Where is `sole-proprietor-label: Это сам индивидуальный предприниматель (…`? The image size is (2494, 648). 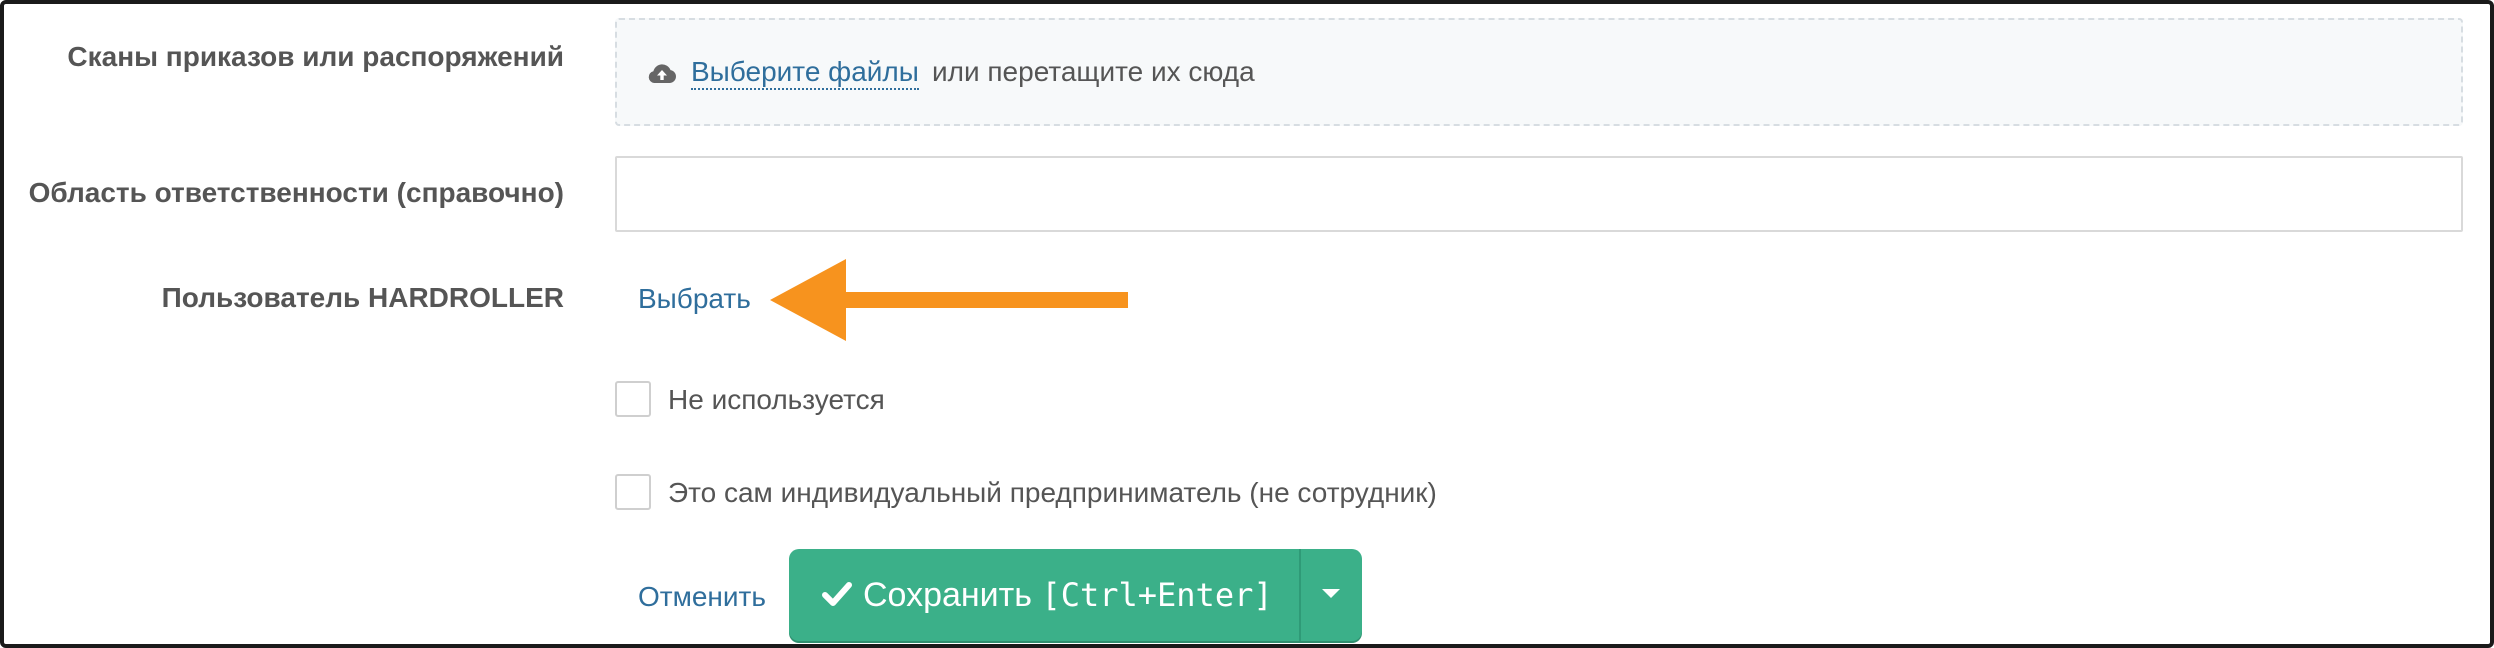 sole-proprietor-label: Это сам индивидуальный предприниматель (… is located at coordinates (1052, 493).